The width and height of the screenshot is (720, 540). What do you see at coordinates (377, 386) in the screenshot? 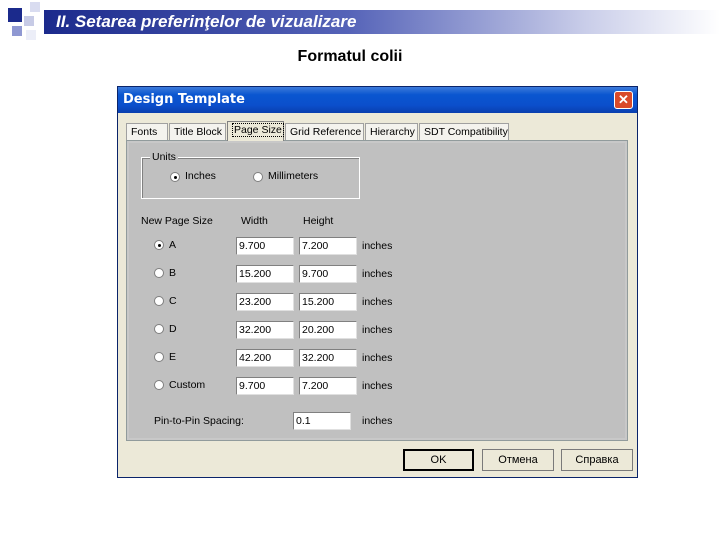
I see `size-custom-unit: inches` at bounding box center [377, 386].